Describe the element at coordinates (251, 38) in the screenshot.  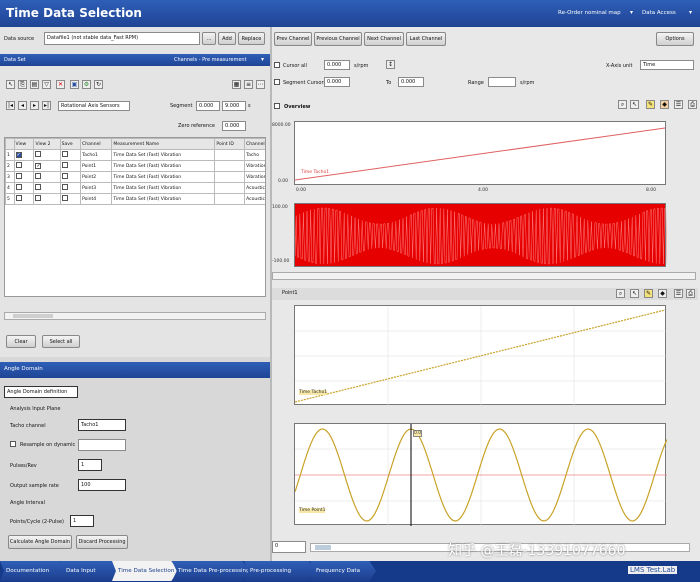
I see `replace-button: Replace` at that location.